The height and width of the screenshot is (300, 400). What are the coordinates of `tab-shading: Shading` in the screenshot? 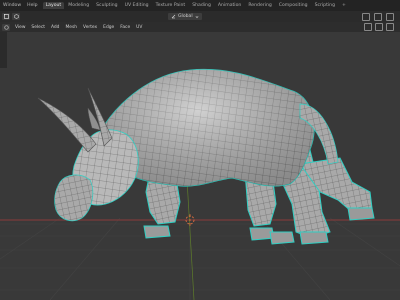 It's located at (201, 5).